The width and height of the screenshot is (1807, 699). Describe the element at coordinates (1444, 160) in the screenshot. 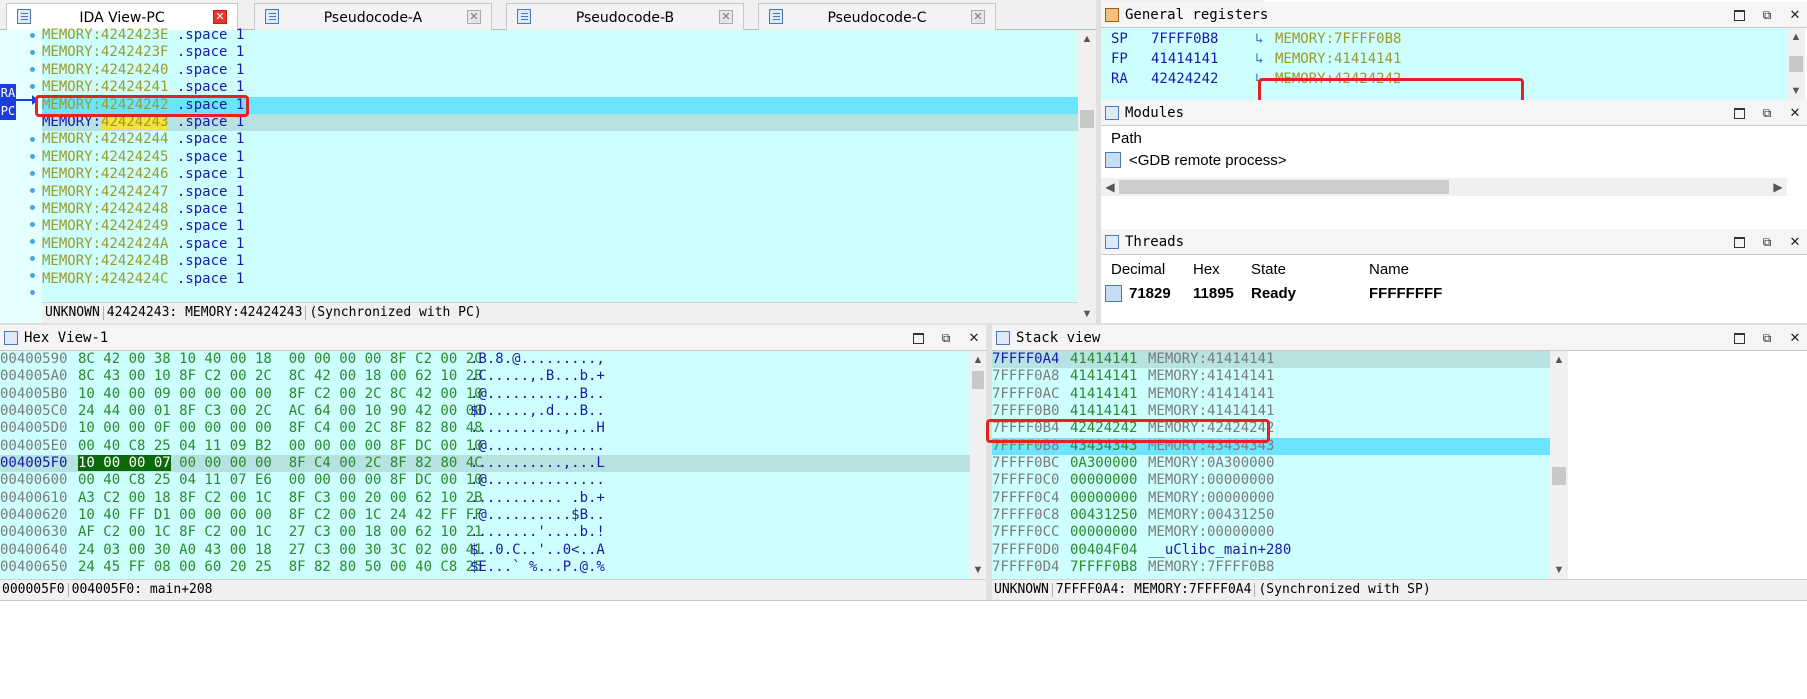

I see `module-row: <GDB remote process>` at that location.